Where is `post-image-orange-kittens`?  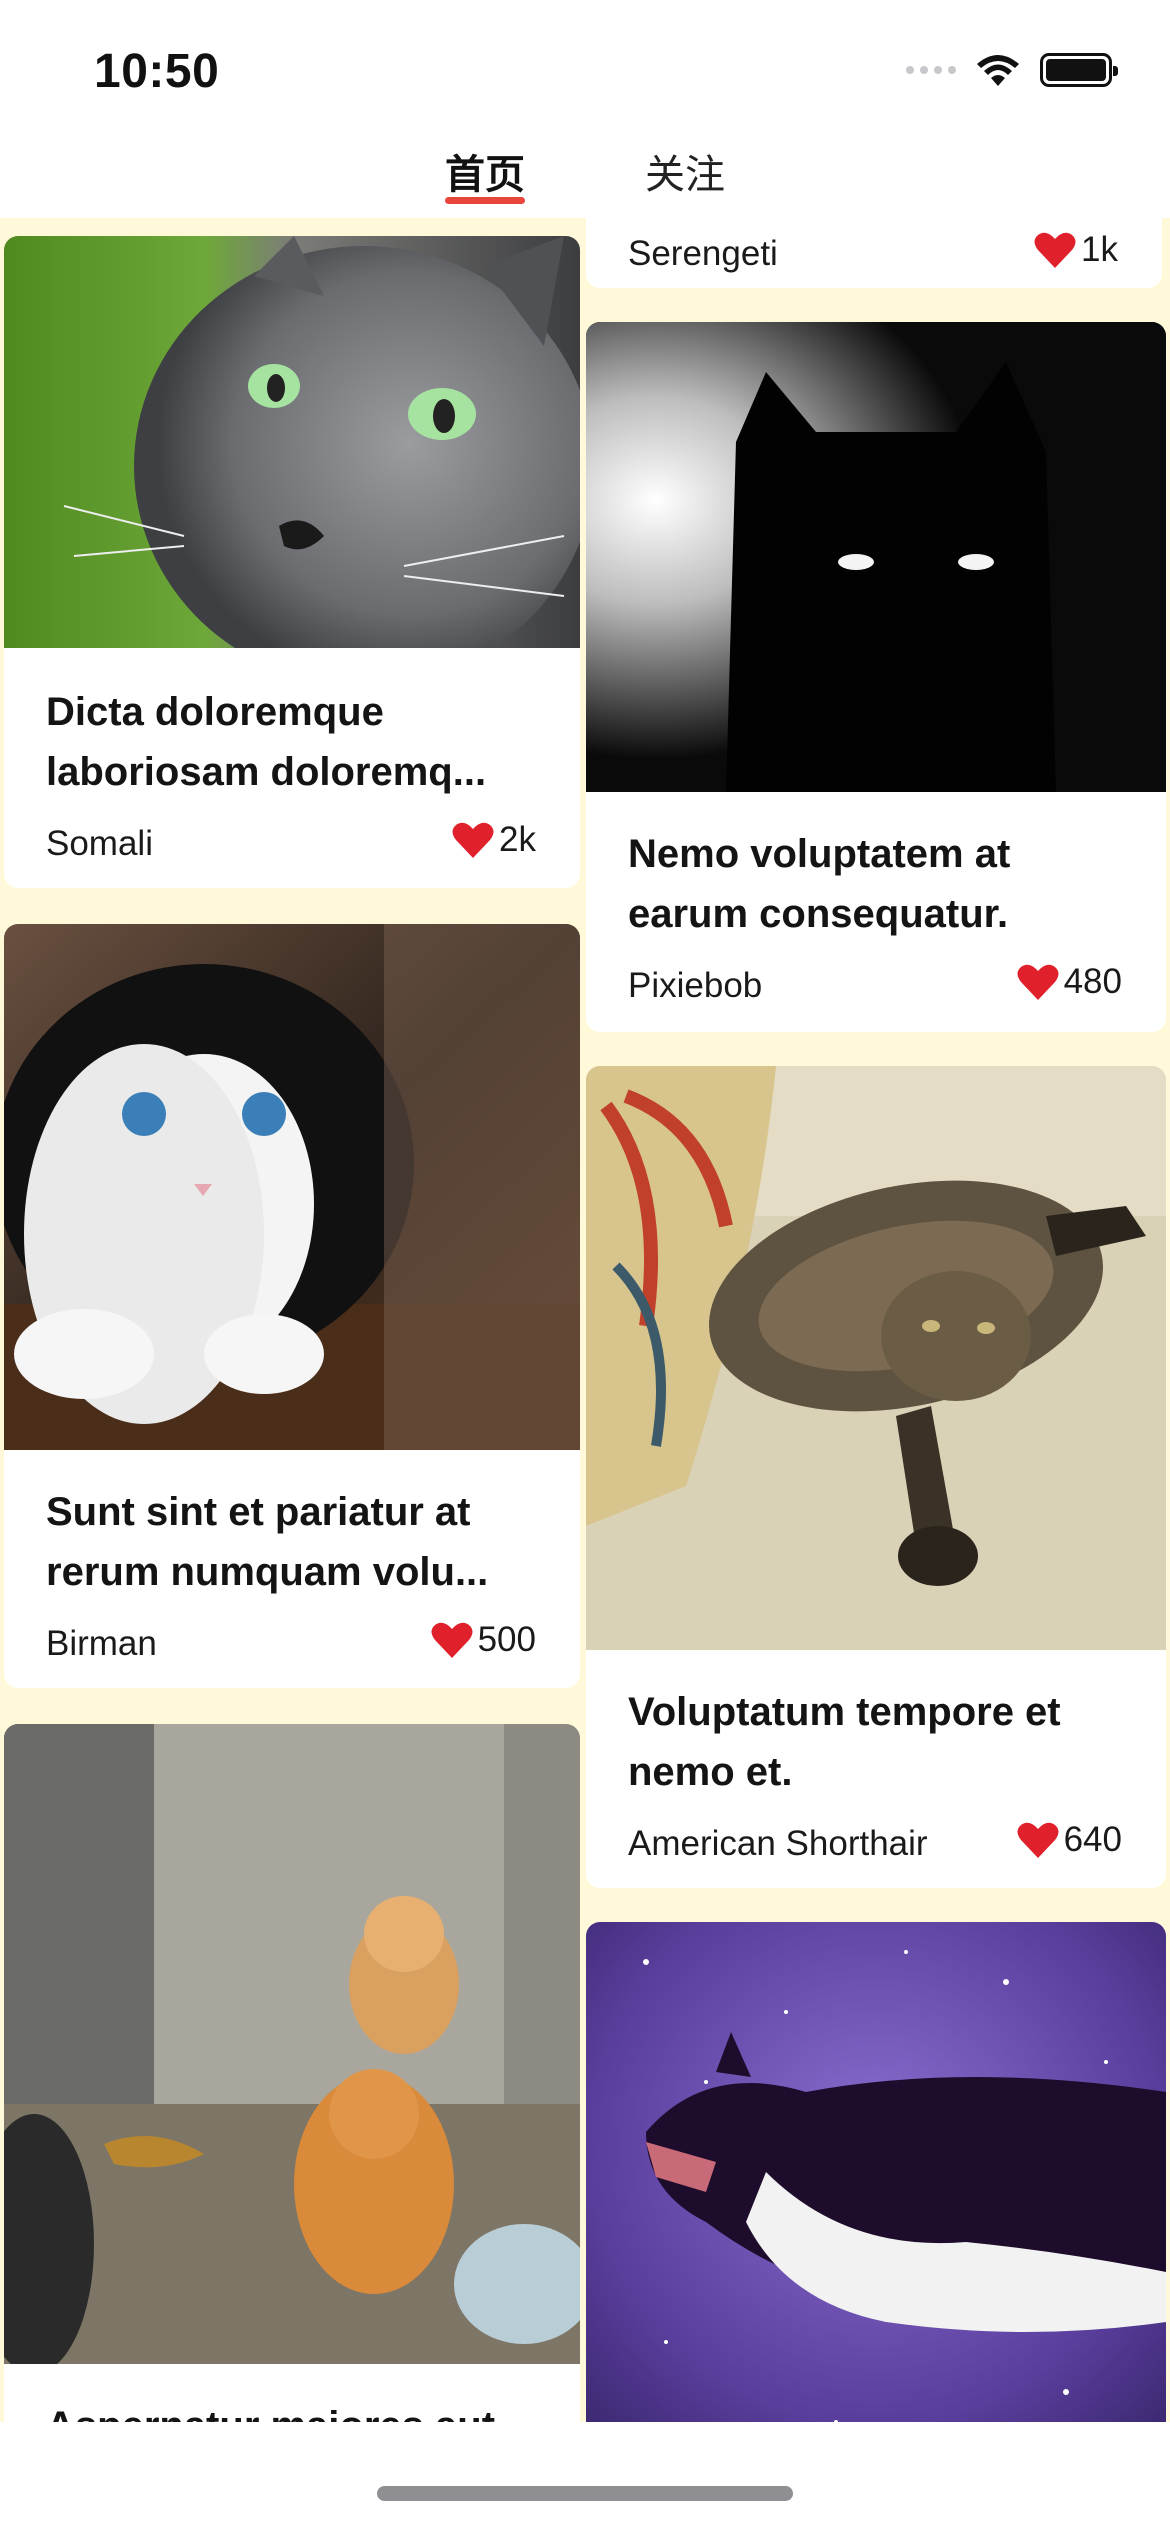
post-image-orange-kittens is located at coordinates (292, 2044).